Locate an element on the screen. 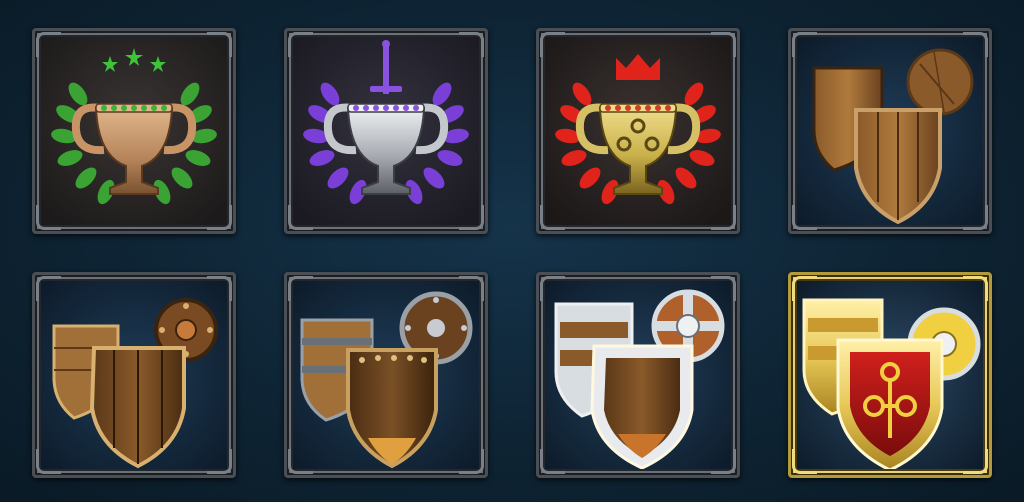 The height and width of the screenshot is (502, 1024). studded-shields-icon is located at coordinates (134, 375).